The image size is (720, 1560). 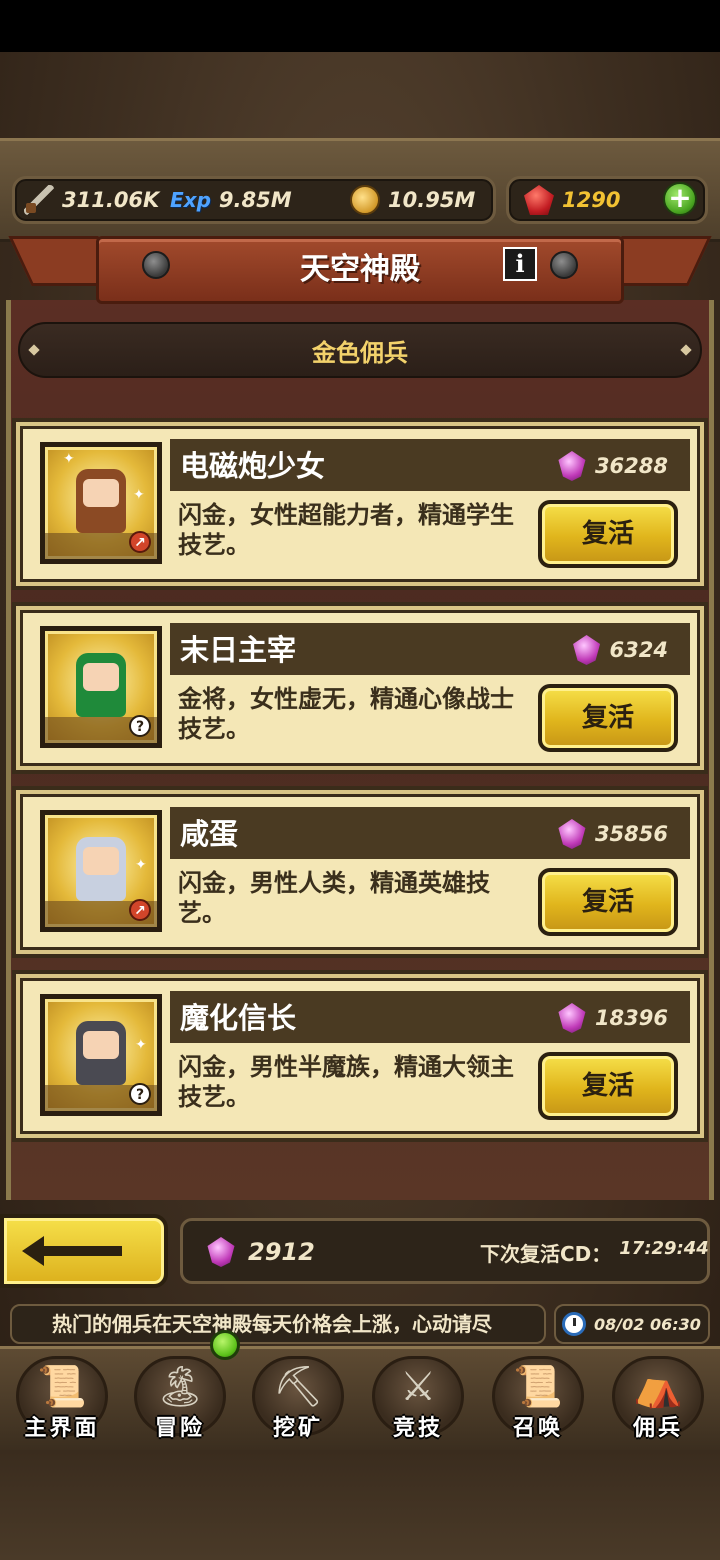 I want to click on mercenary-card: ? 末日主宰 6324 金将，女性虚无，精通心像战士技艺。 复活, so click(x=360, y=688).